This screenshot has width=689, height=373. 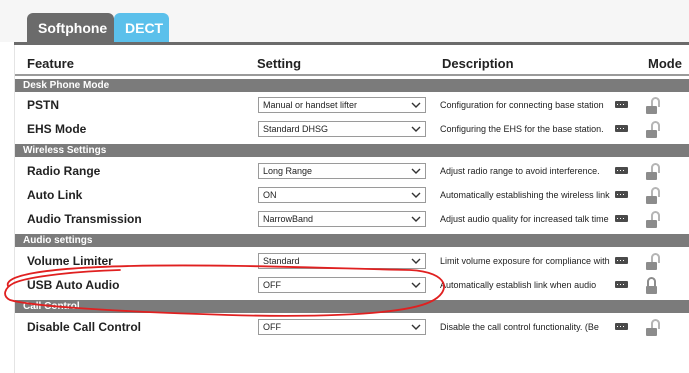 I want to click on setting-dropdown: NarrowBand, so click(x=342, y=219).